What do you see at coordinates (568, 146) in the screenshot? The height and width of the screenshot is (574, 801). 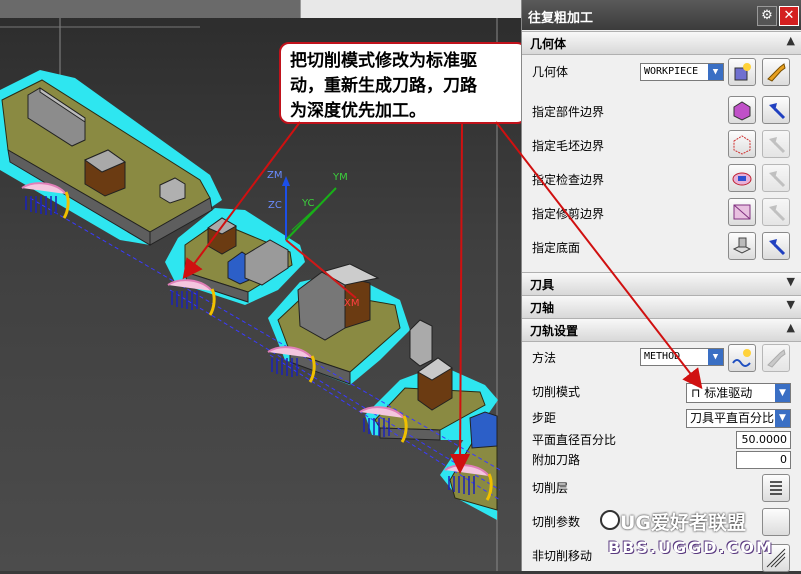 I see `blank-boundary-label: 指定毛坯边界` at bounding box center [568, 146].